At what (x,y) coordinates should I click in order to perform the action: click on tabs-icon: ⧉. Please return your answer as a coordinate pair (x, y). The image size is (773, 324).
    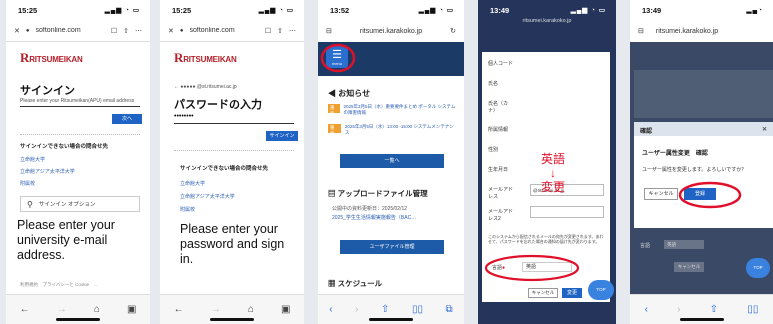
    Looking at the image, I should click on (449, 309).